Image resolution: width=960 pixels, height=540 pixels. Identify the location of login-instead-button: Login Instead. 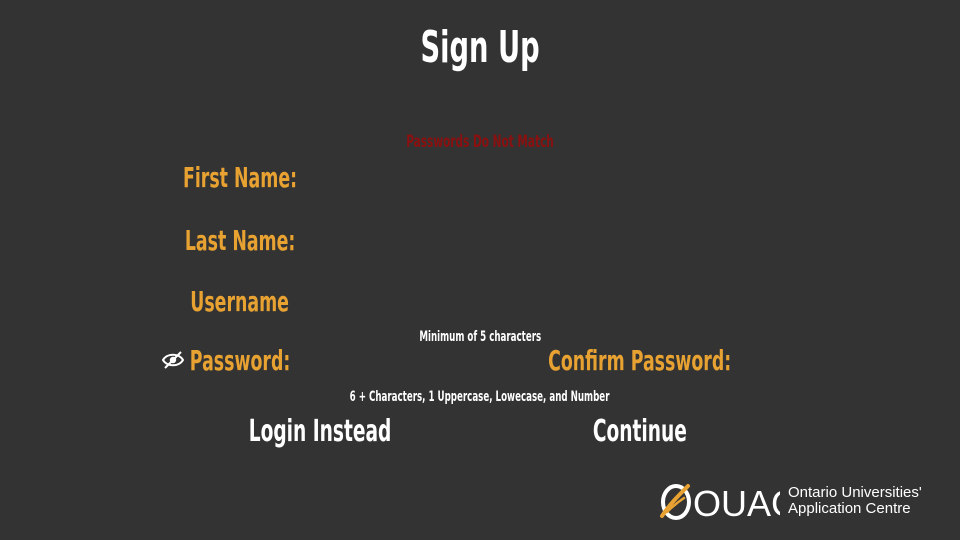
(320, 432).